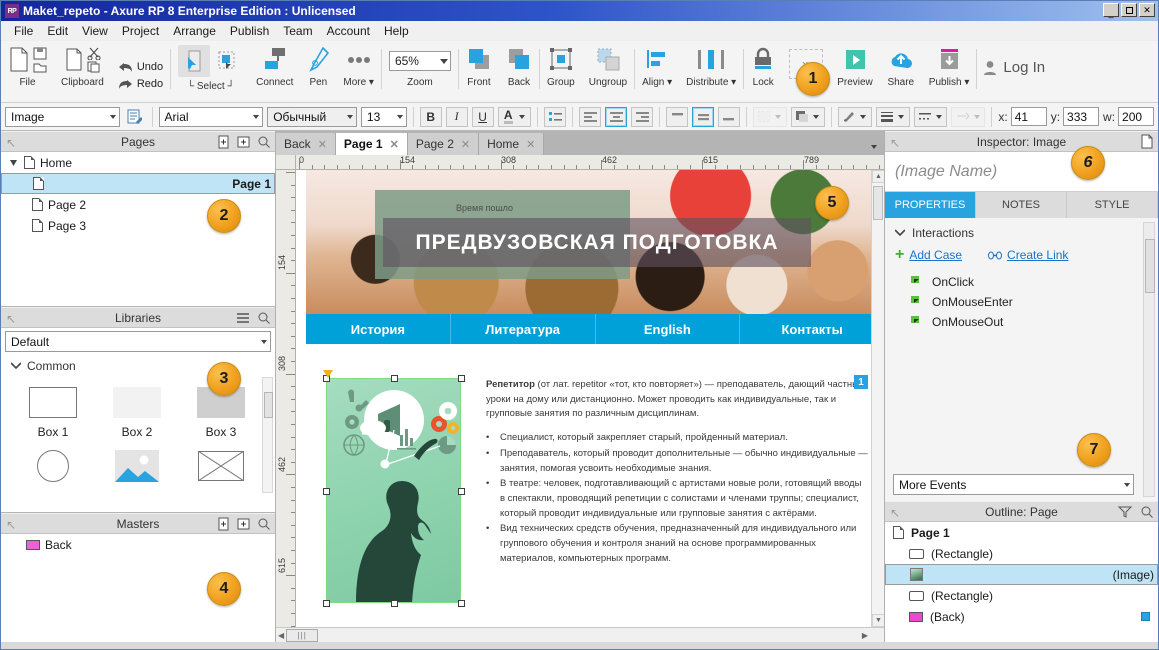 The width and height of the screenshot is (1159, 650). Describe the element at coordinates (243, 318) in the screenshot. I see `menu-icon` at that location.